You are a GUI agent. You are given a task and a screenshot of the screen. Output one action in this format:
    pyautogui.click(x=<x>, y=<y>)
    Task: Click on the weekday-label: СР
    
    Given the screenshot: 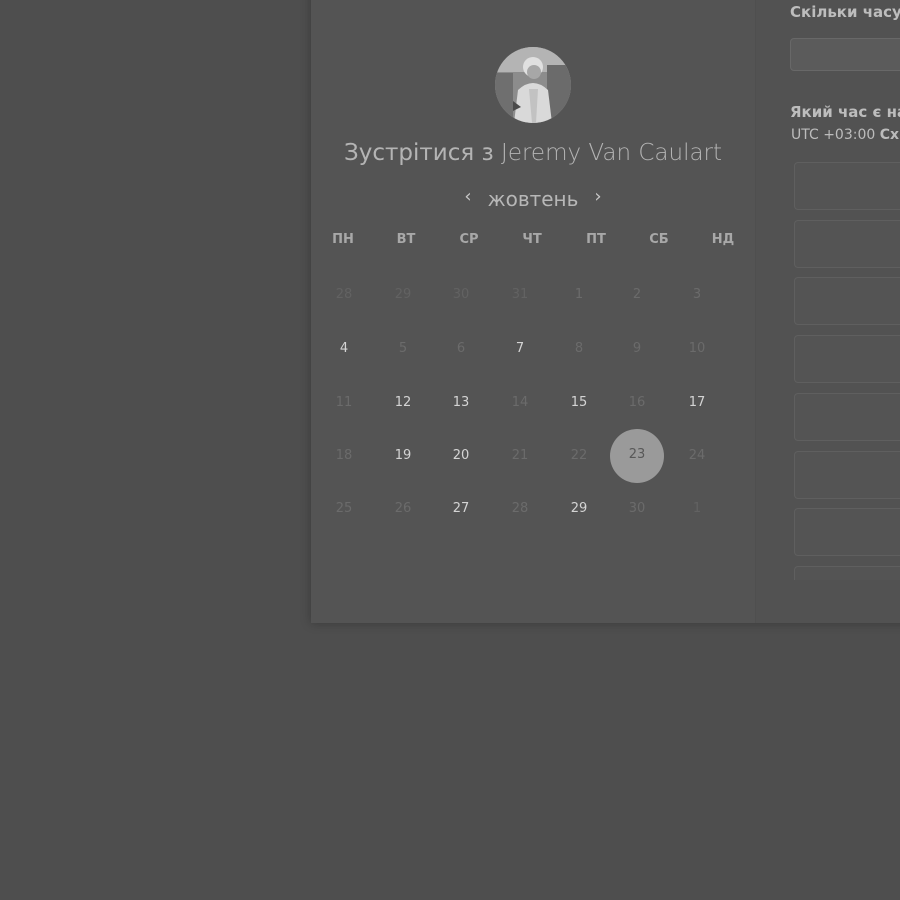 What is the action you would take?
    pyautogui.click(x=469, y=239)
    